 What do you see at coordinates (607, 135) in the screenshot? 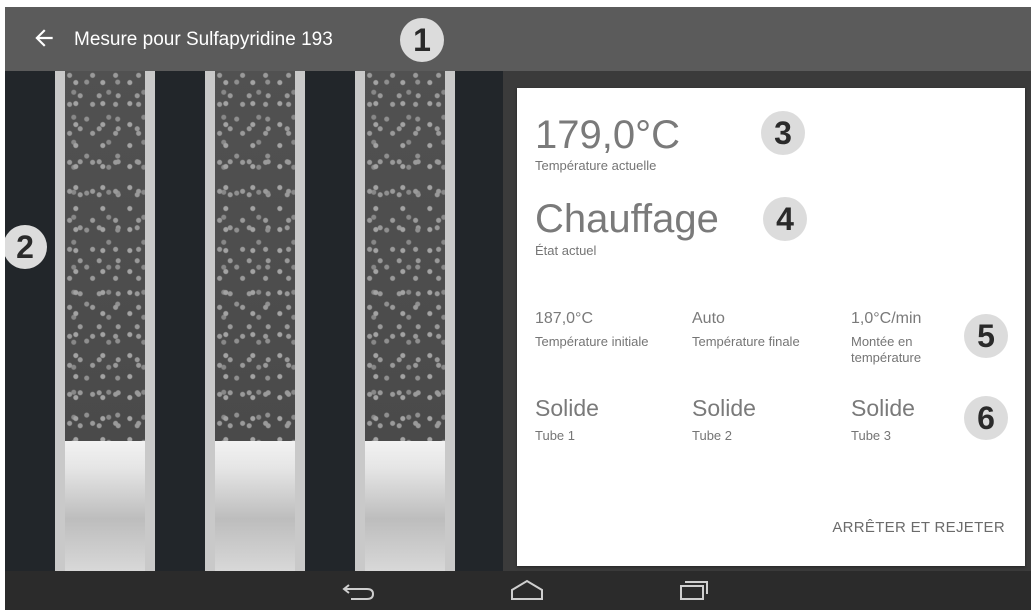
I see `current-temperature-value: 179,0°C` at bounding box center [607, 135].